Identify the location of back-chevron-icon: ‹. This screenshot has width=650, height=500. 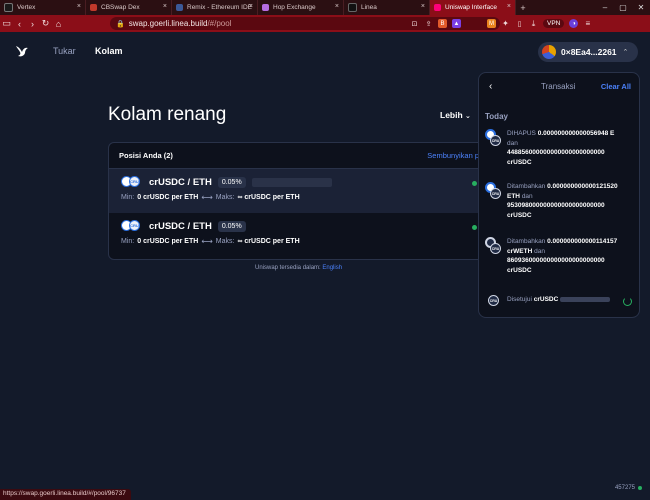
(490, 86).